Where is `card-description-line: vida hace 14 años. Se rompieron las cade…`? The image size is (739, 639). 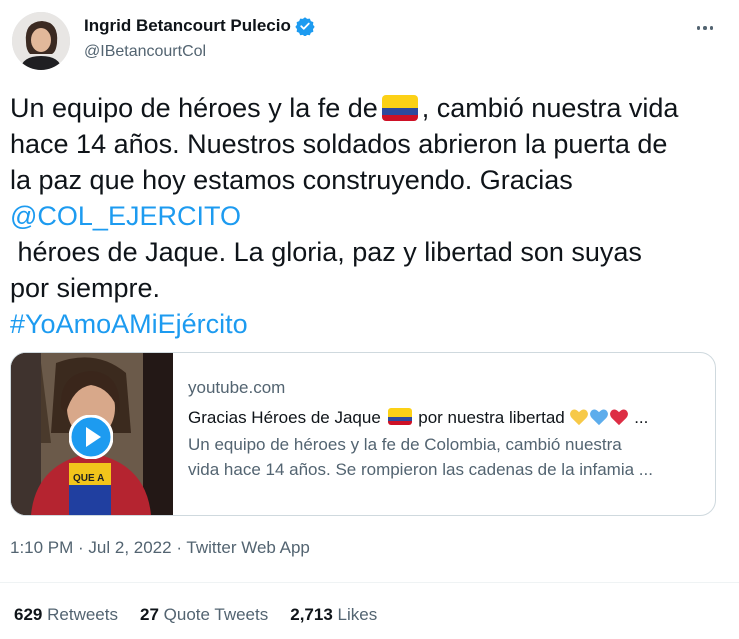
card-description-line: vida hace 14 años. Se rompieron las cade… is located at coordinates (420, 469).